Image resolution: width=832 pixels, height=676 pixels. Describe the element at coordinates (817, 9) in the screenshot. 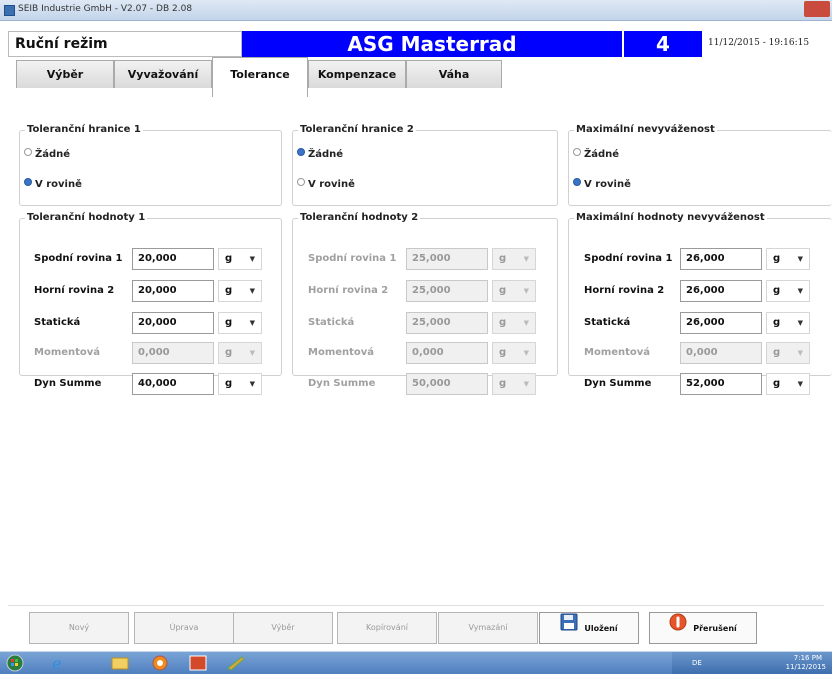

I see `close-button` at that location.